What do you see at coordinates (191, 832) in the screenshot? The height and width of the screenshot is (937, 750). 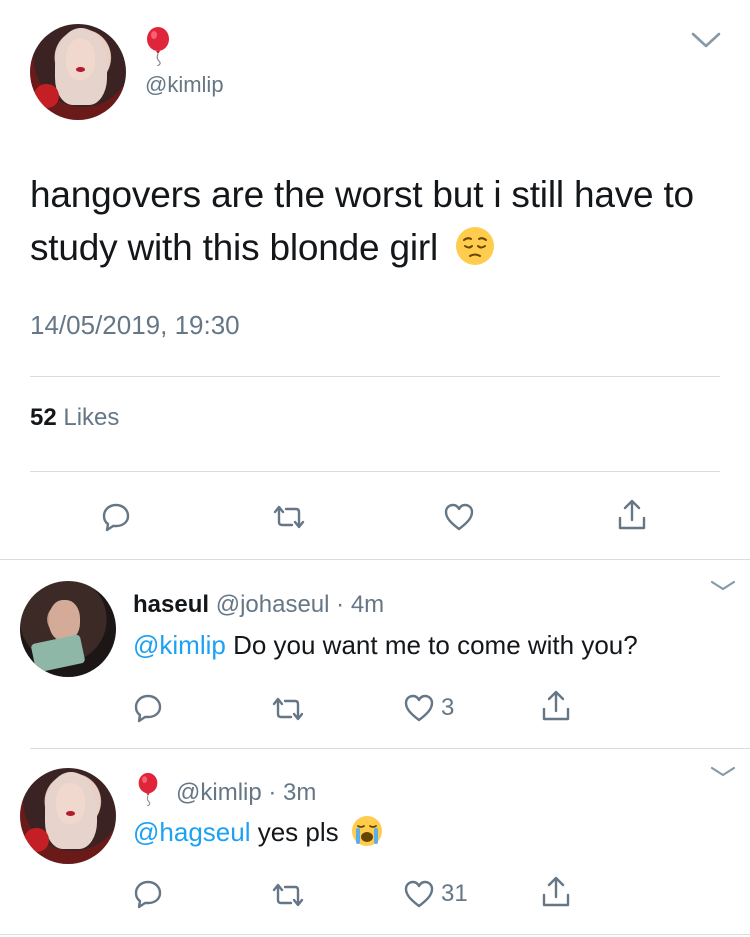 I see `reply-mention: @hagseul` at bounding box center [191, 832].